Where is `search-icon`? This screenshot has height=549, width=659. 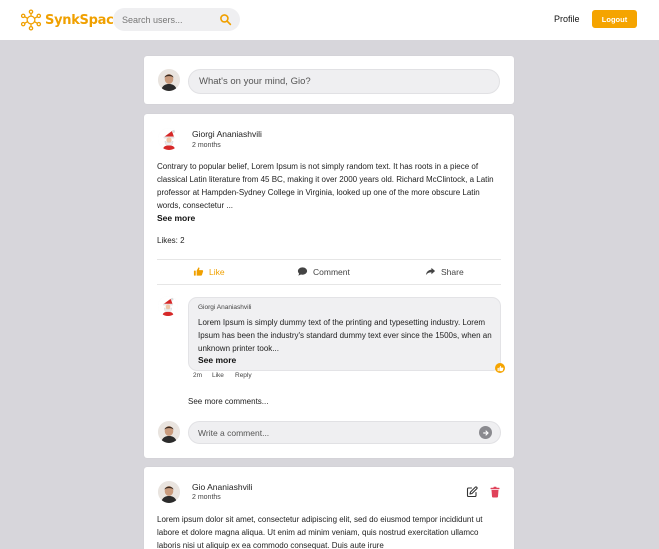 search-icon is located at coordinates (225, 19).